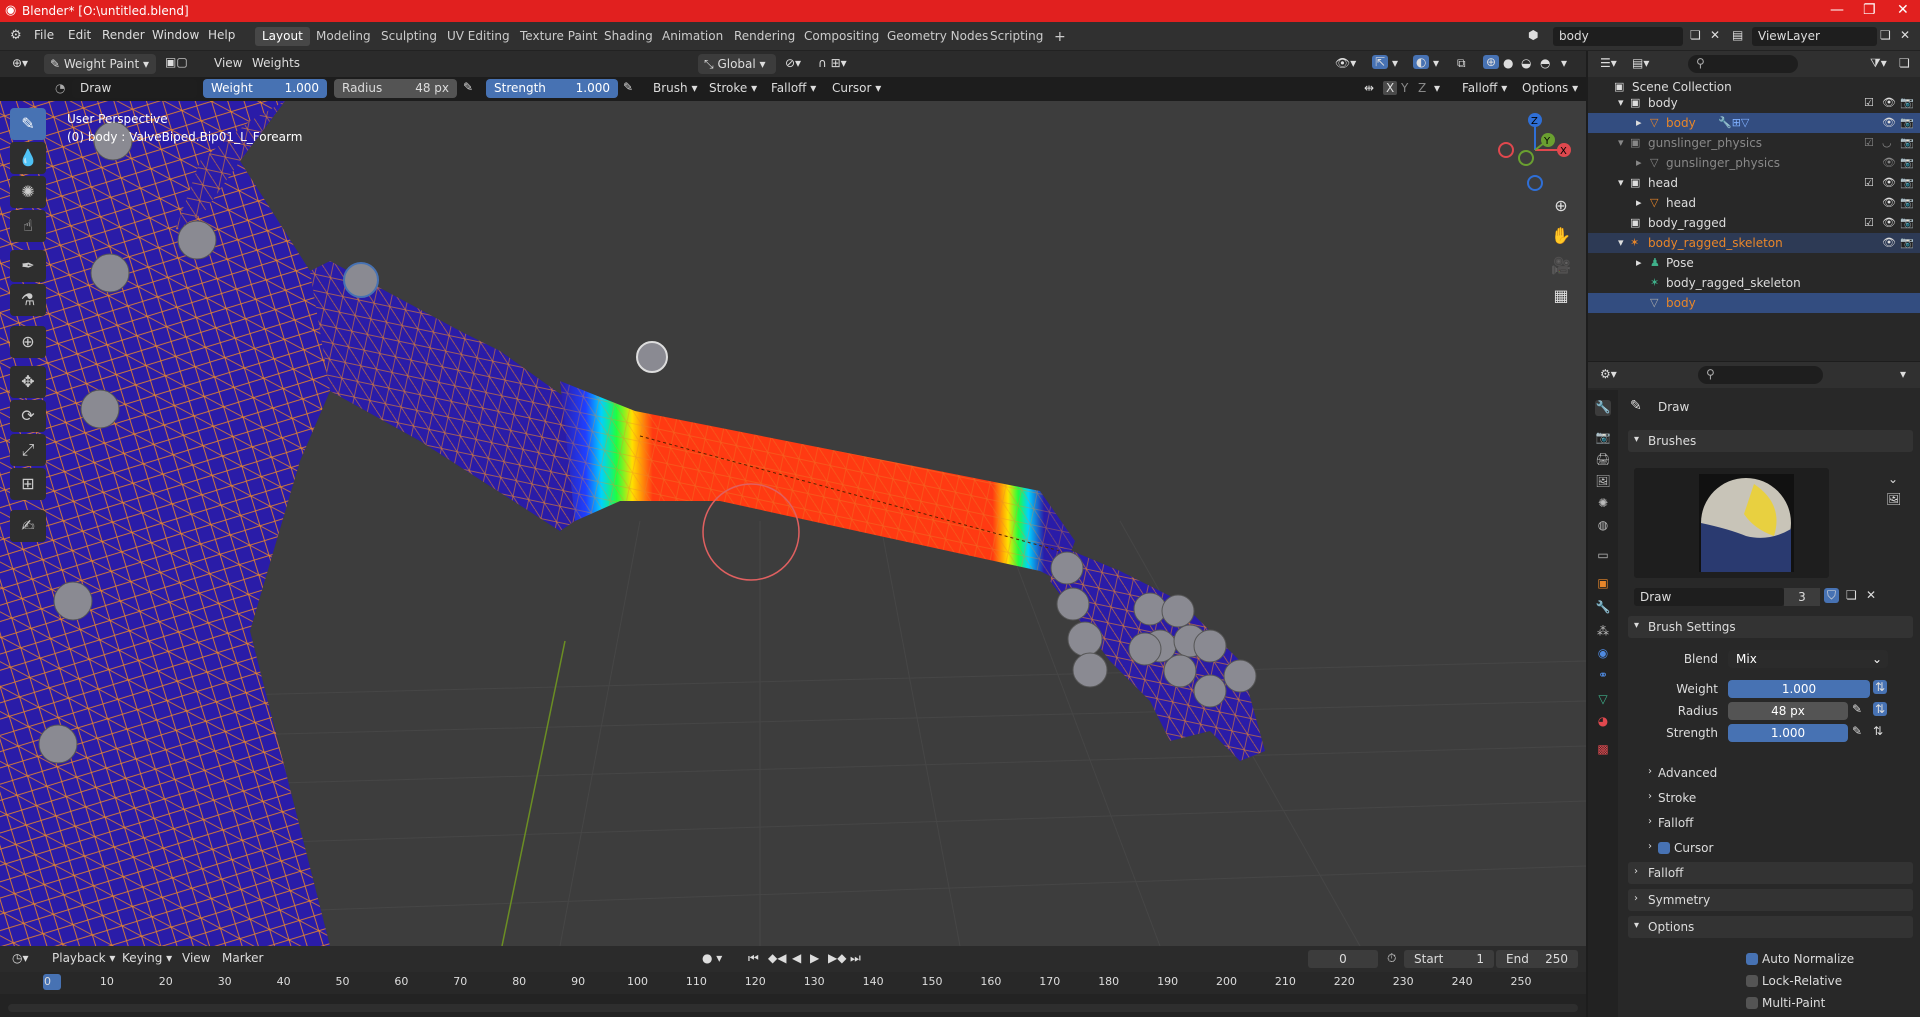 This screenshot has width=1920, height=1017. What do you see at coordinates (28, 226) in the screenshot?
I see `smear-tool-icon: ☝` at bounding box center [28, 226].